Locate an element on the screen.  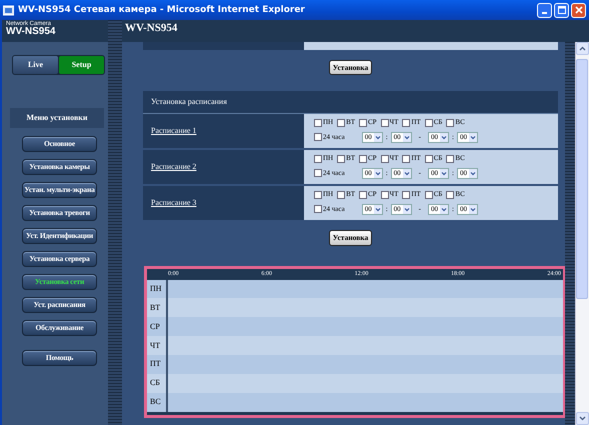
scroll-up-icon is located at coordinates (582, 48).